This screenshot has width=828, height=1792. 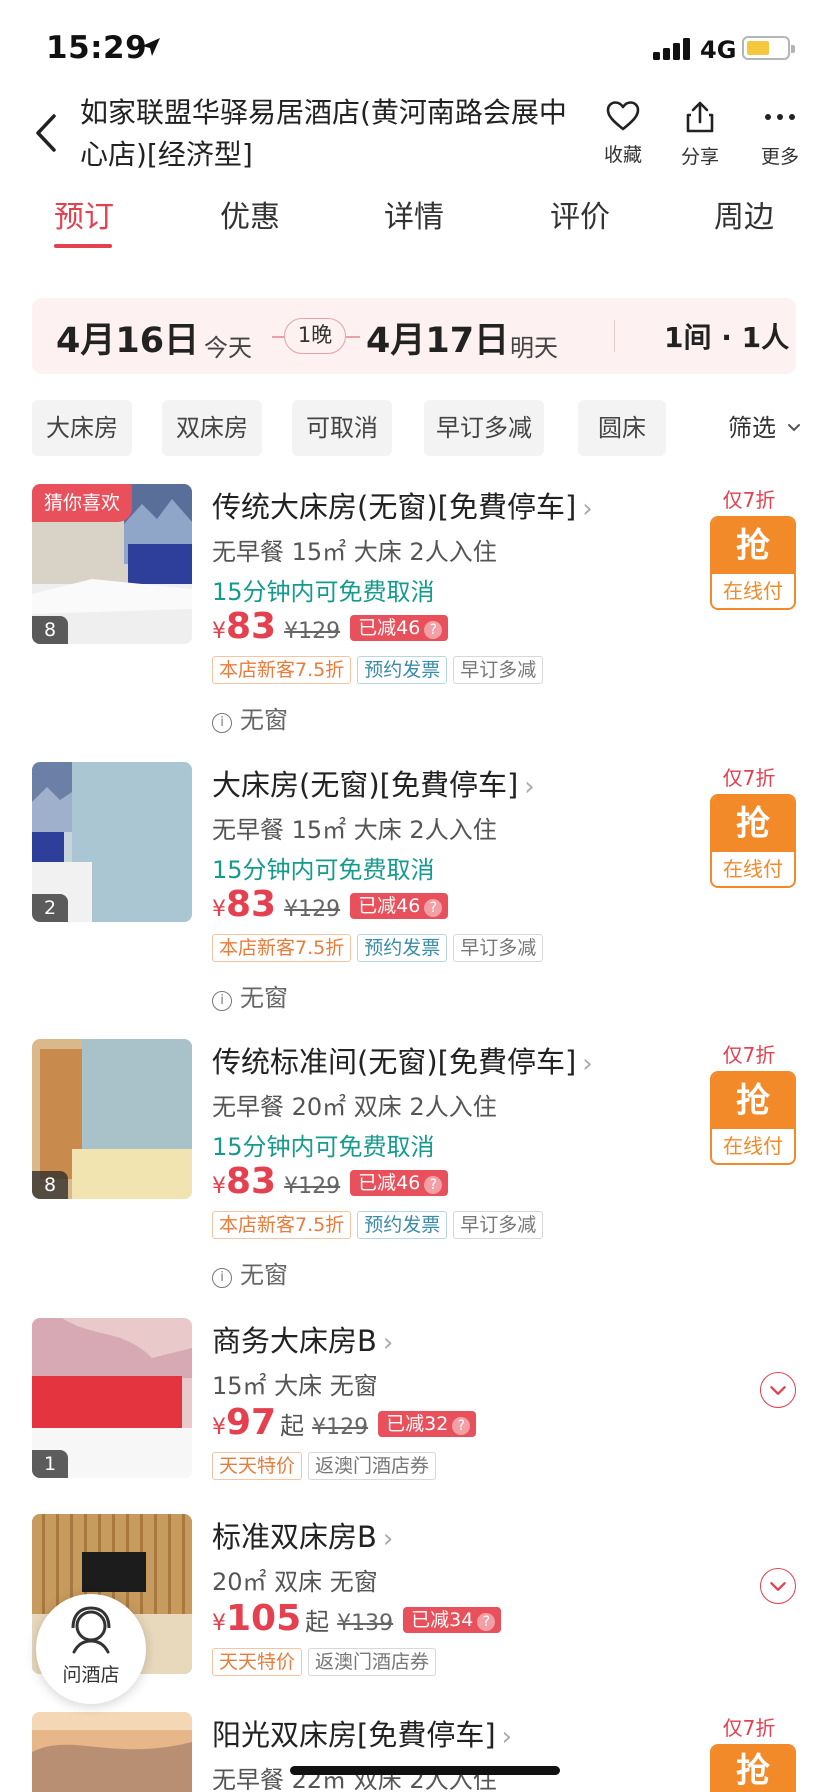 I want to click on filter-chip: 大床房, so click(x=82, y=428).